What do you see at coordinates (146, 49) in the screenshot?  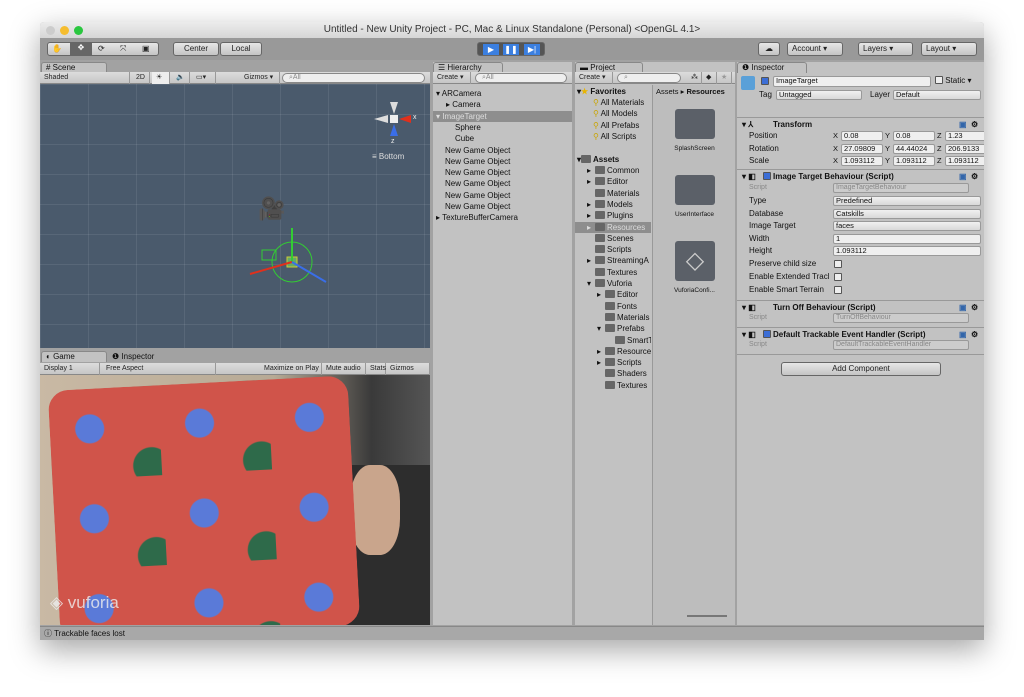 I see `rect-icon: ▣` at bounding box center [146, 49].